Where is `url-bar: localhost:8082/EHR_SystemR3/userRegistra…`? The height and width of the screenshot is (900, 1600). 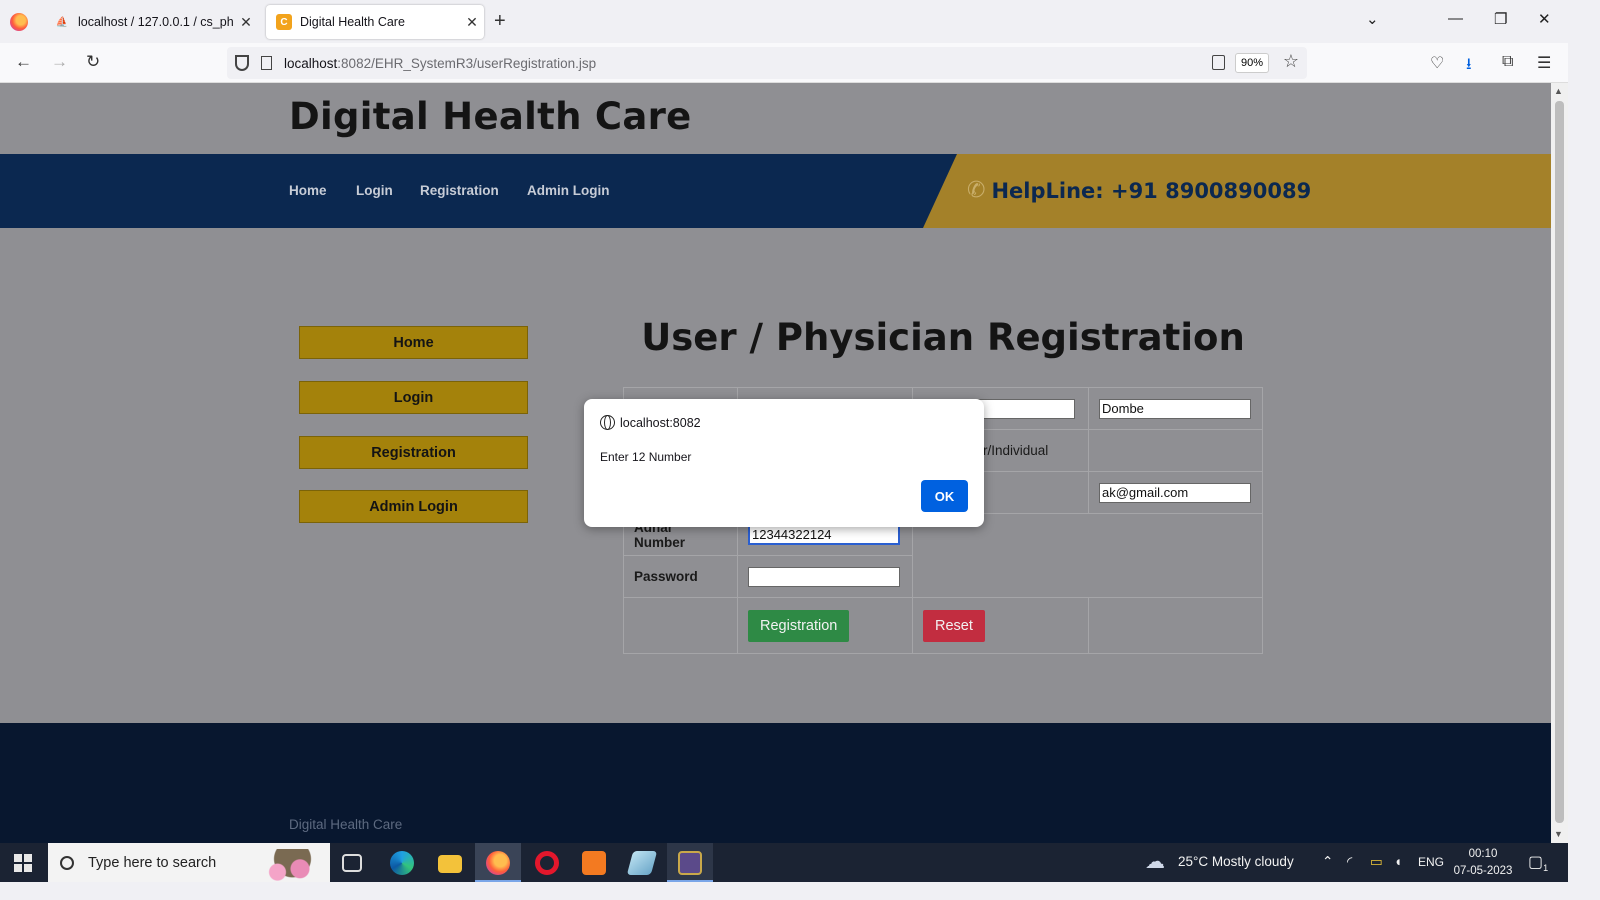
url-bar: localhost:8082/EHR_SystemR3/userRegistra… is located at coordinates (767, 63).